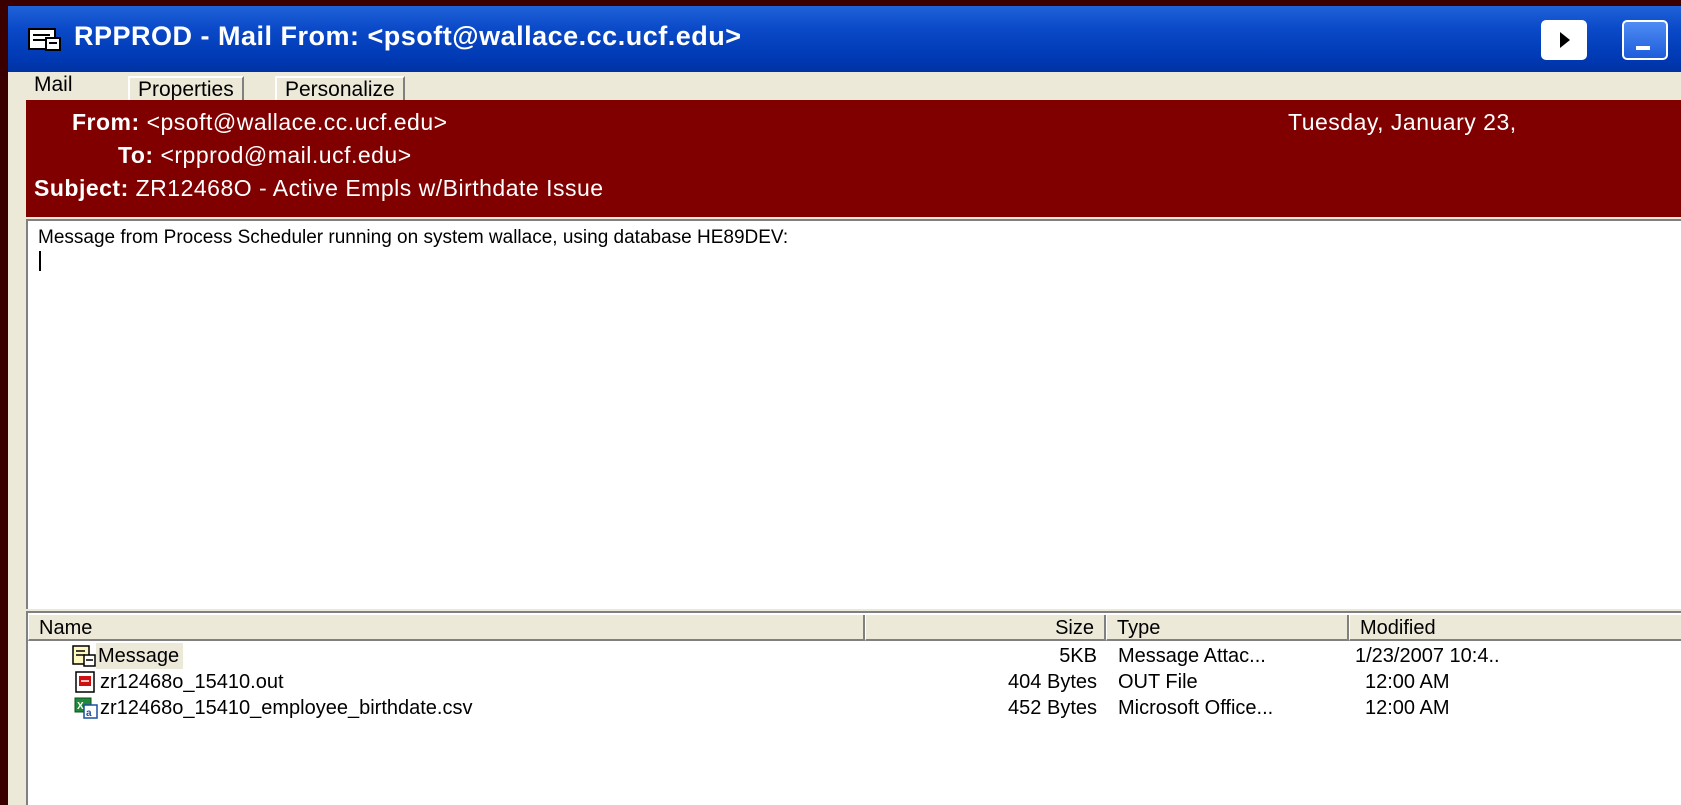 Image resolution: width=1681 pixels, height=805 pixels. Describe the element at coordinates (85, 682) in the screenshot. I see `out-file-icon` at that location.